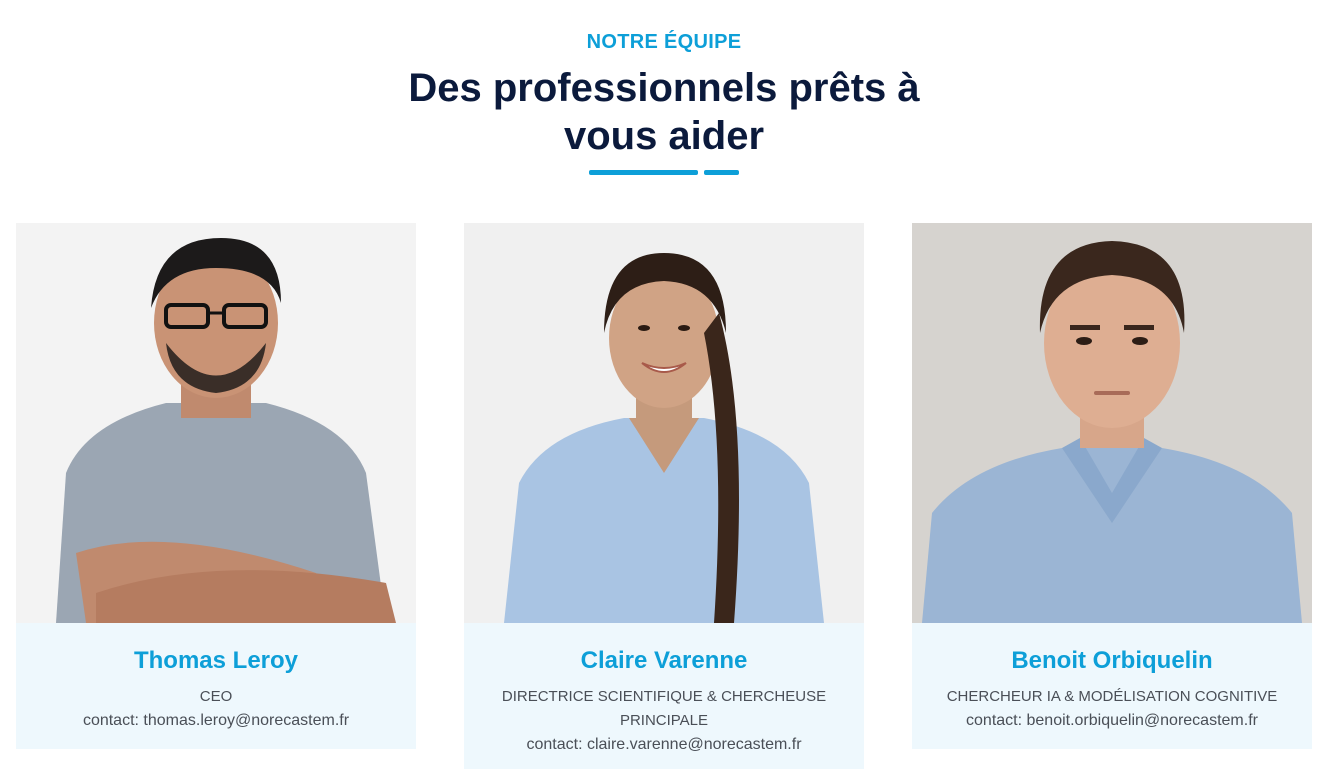 The image size is (1328, 769). I want to click on divider-long-segment, so click(643, 172).